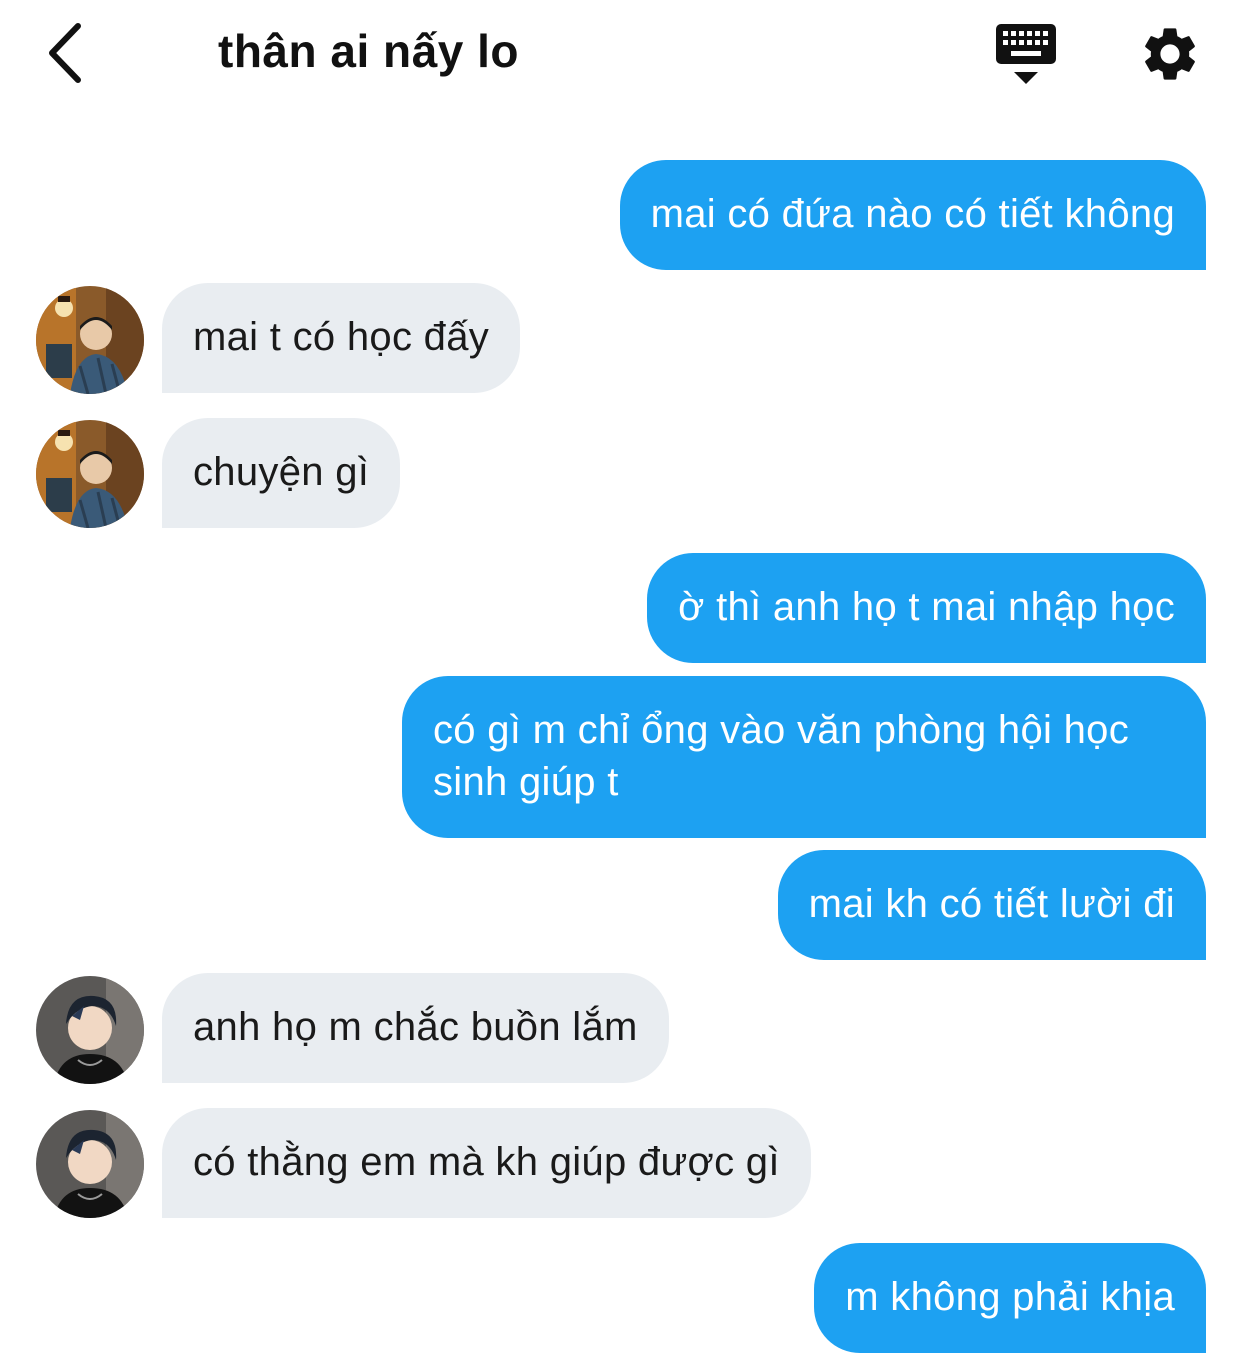 The image size is (1242, 1353). I want to click on keyboard-hide-icon, so click(1026, 54).